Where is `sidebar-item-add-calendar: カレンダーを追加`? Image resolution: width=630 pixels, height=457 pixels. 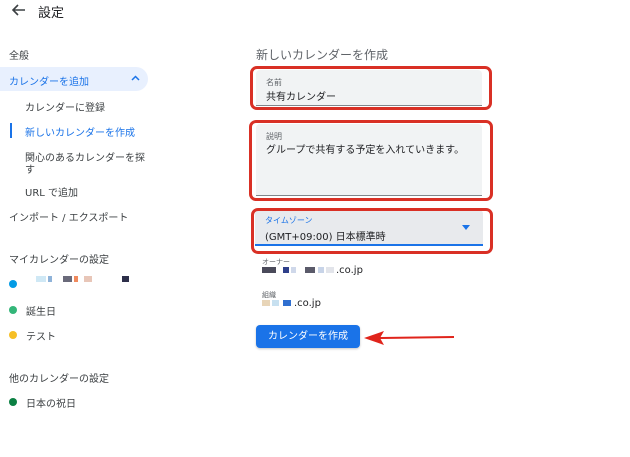 sidebar-item-add-calendar: カレンダーを追加 is located at coordinates (74, 79).